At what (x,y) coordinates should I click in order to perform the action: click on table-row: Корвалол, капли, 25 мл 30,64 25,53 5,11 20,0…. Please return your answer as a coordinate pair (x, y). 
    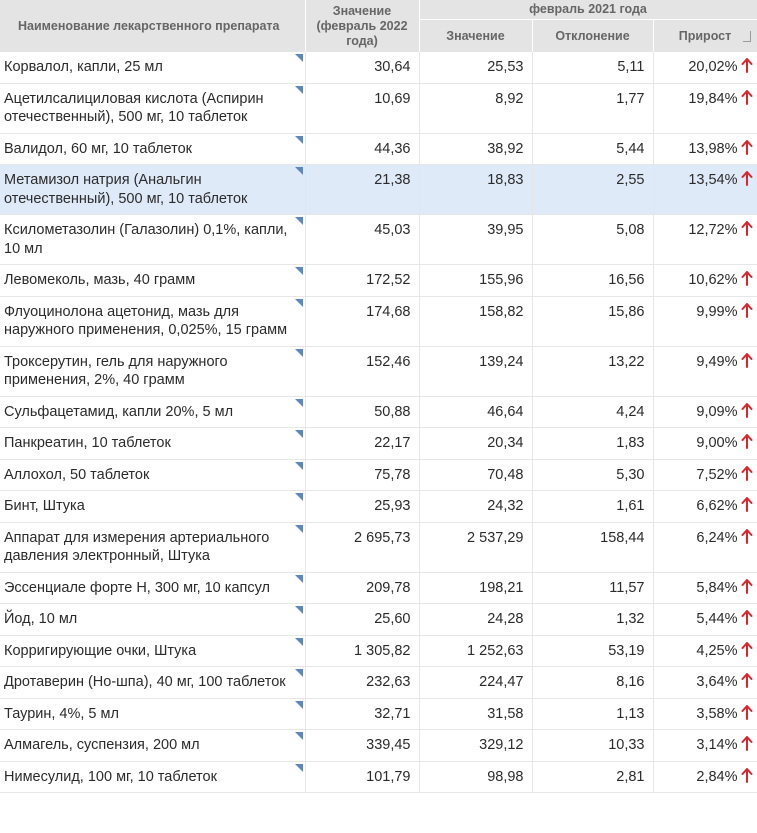
    Looking at the image, I should click on (378, 68).